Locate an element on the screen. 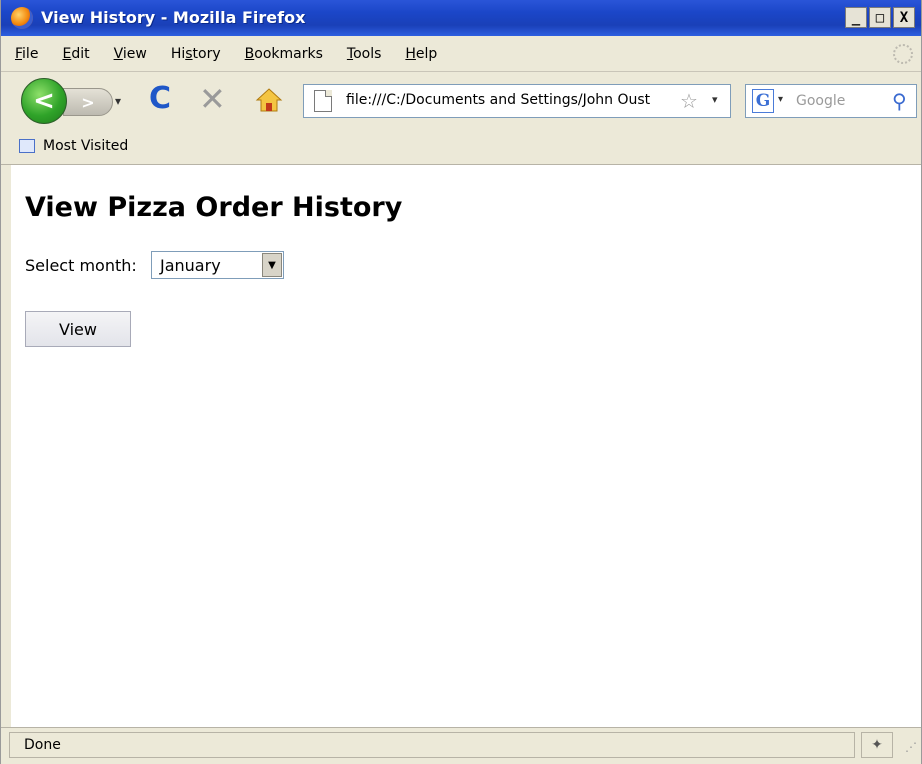 This screenshot has width=922, height=764. menu-label: ile is located at coordinates (30, 53).